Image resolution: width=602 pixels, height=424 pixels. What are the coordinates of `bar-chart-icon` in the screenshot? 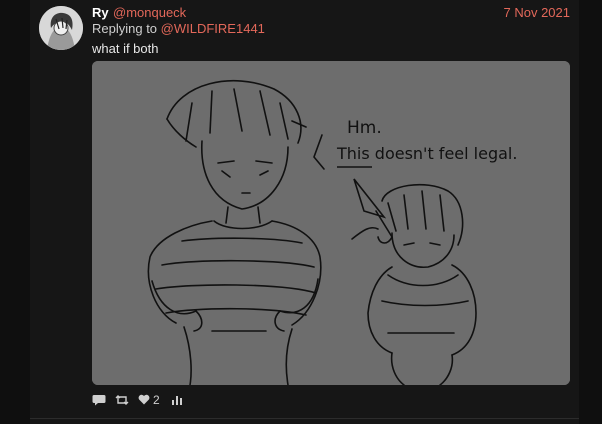 It's located at (177, 401).